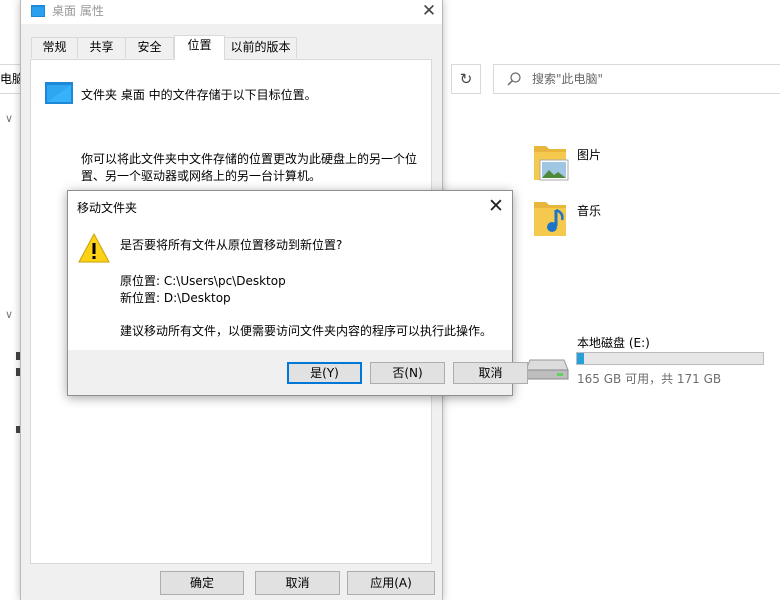 The width and height of the screenshot is (780, 600). I want to click on pictures-folder-icon, so click(551, 163).